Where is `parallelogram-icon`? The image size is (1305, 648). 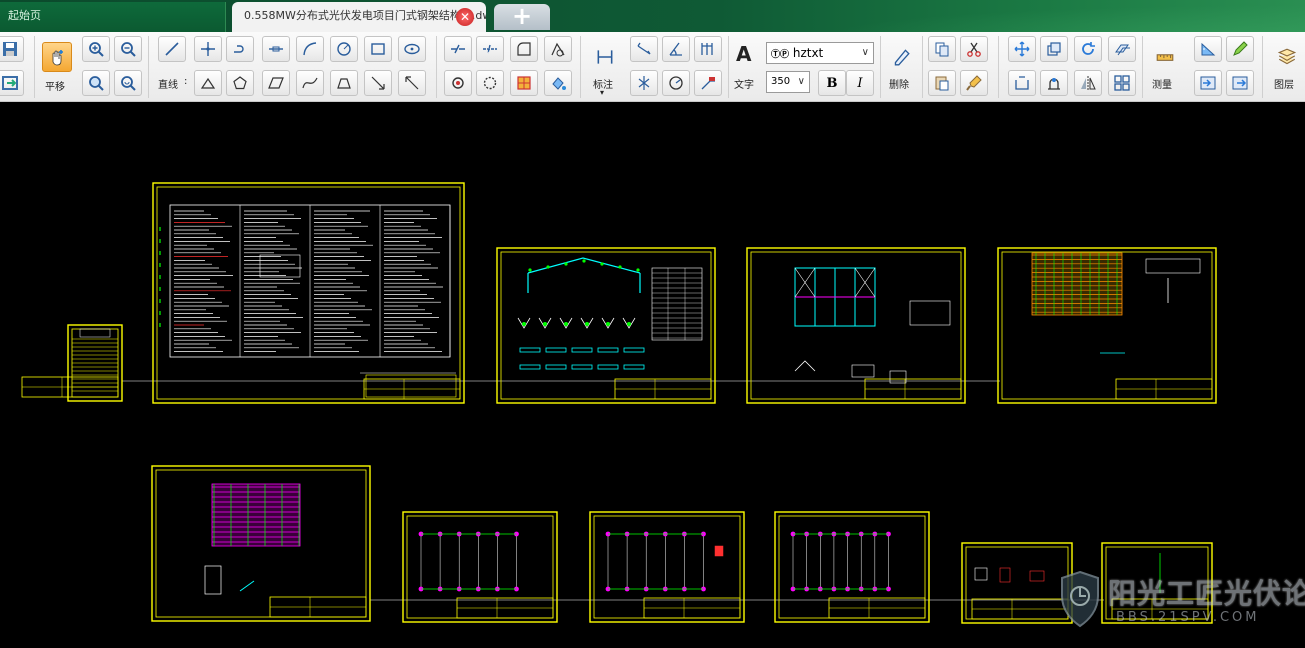 parallelogram-icon is located at coordinates (276, 83).